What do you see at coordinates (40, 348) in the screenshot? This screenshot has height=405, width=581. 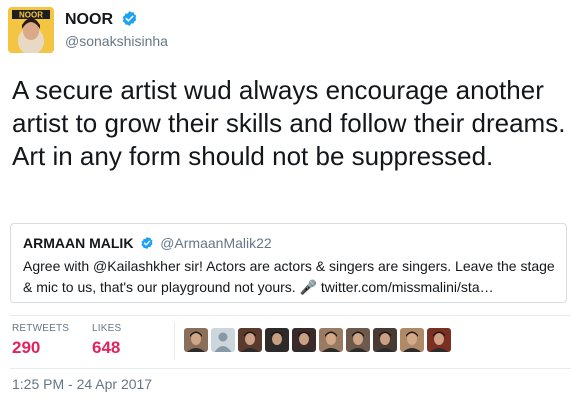 I see `retweets-count: 290` at bounding box center [40, 348].